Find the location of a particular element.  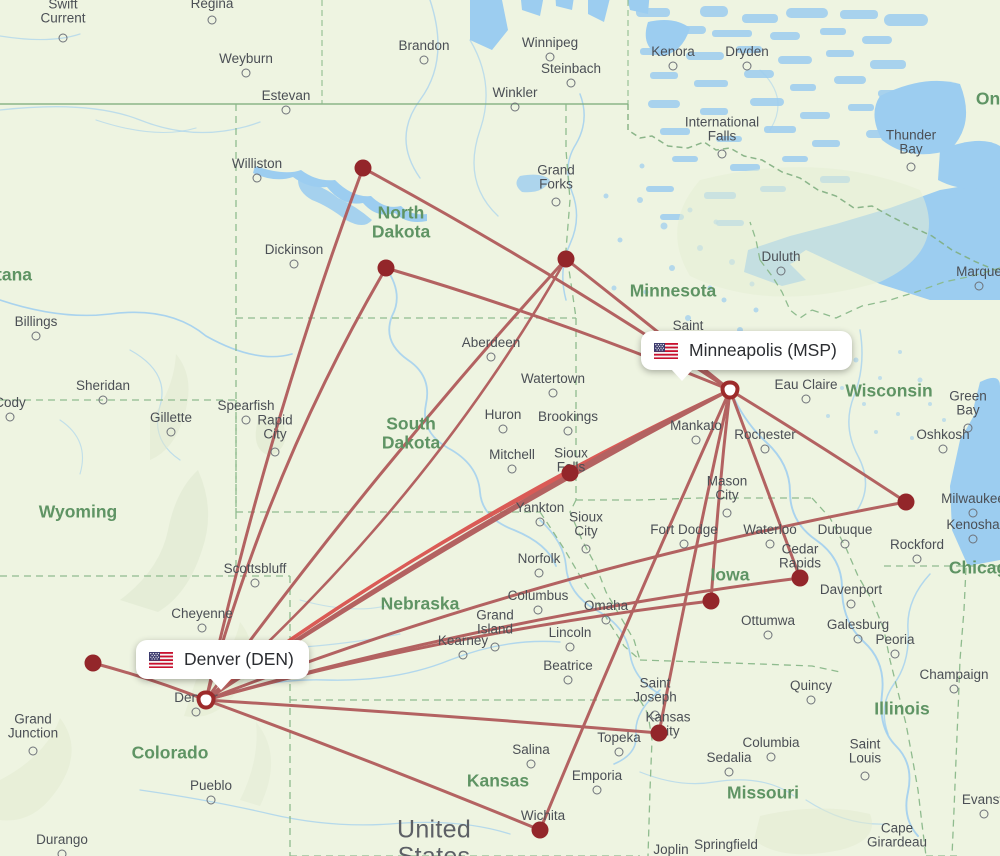

city-label: Ottumwa is located at coordinates (768, 620).